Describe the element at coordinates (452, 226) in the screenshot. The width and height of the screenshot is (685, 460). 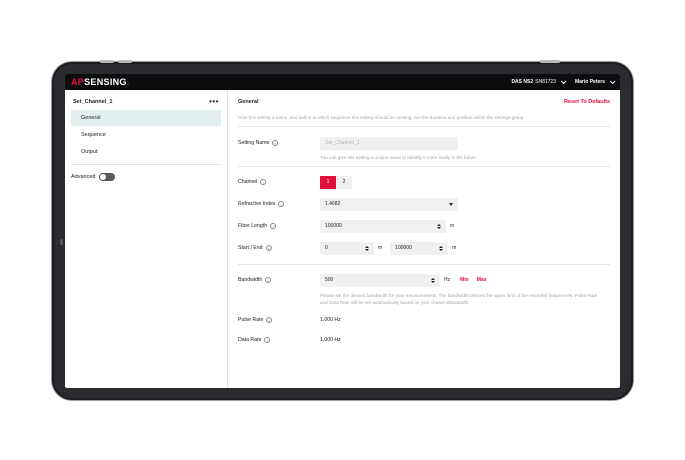
I see `fiber-length-unit: m` at that location.